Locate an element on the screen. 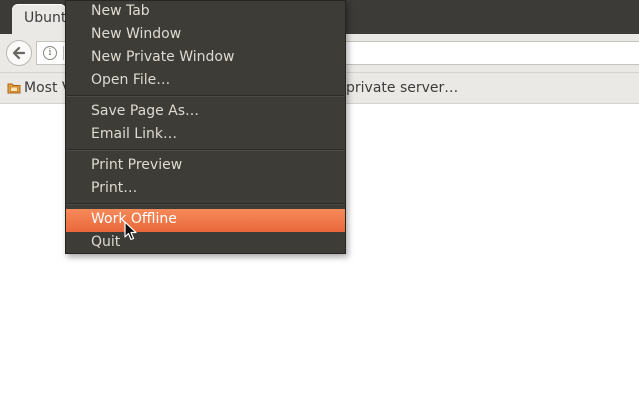 The width and height of the screenshot is (639, 395). menu-item-label: Print Preview is located at coordinates (137, 165).